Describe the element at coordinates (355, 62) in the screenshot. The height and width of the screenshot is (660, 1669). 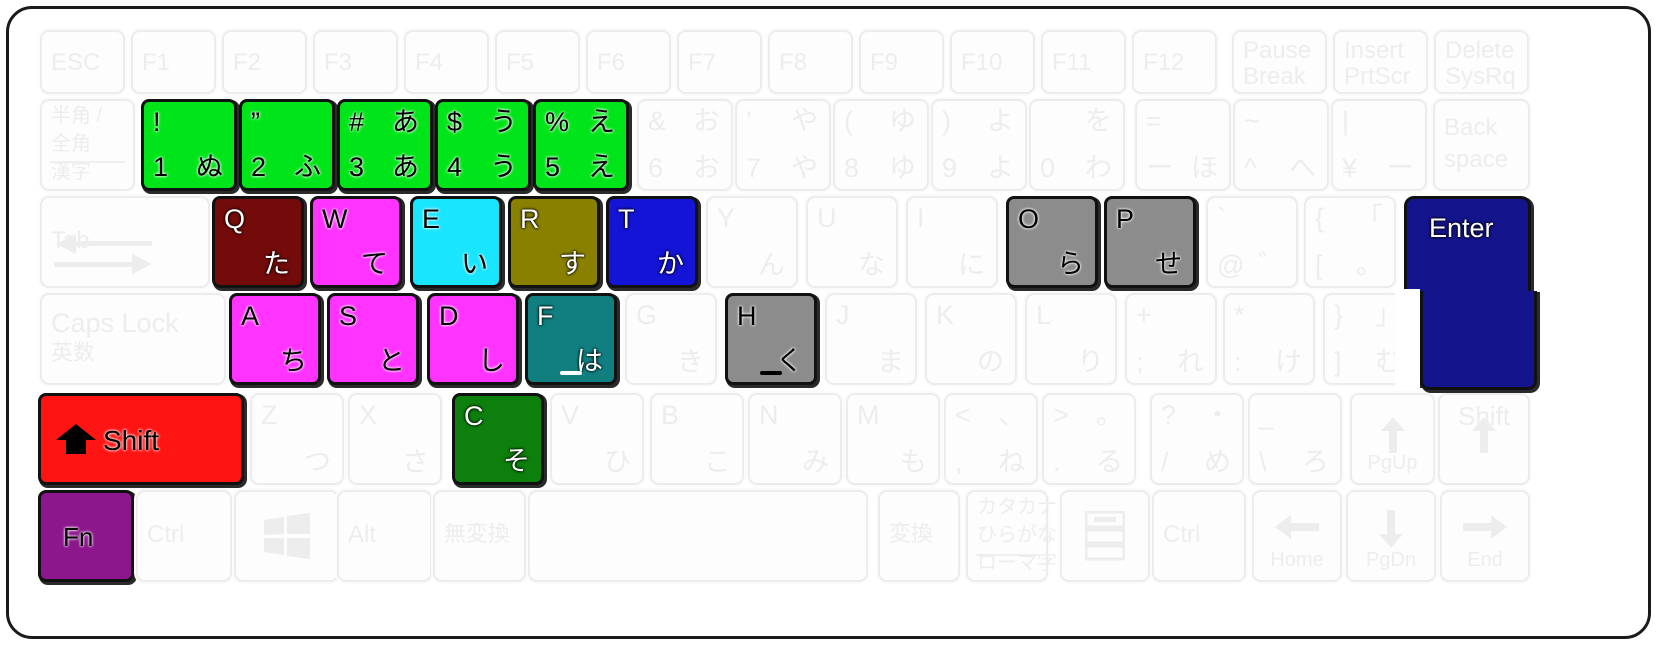
I see `key-f3: F3` at that location.